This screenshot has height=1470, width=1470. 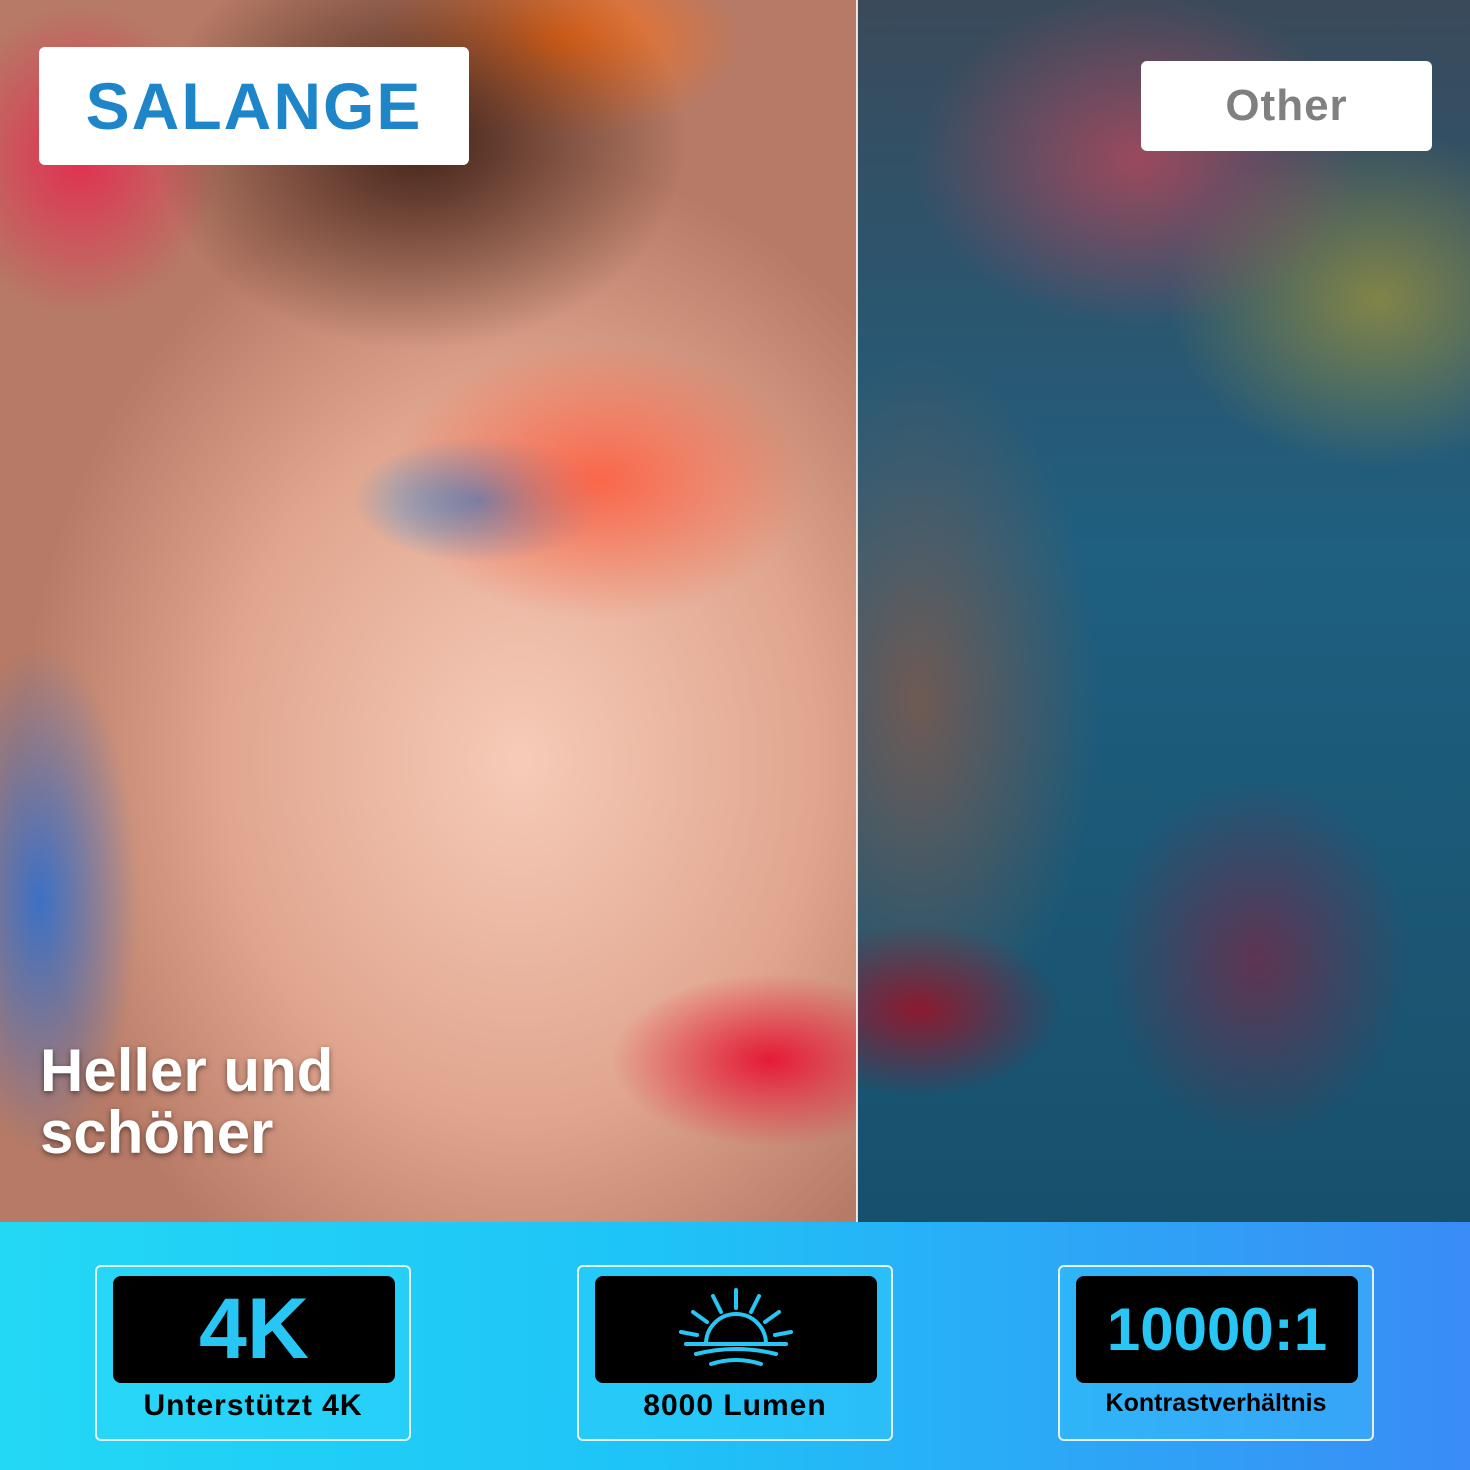 What do you see at coordinates (1216, 1403) in the screenshot?
I see `feature-contrast-label: Kontrastverhältnis` at bounding box center [1216, 1403].